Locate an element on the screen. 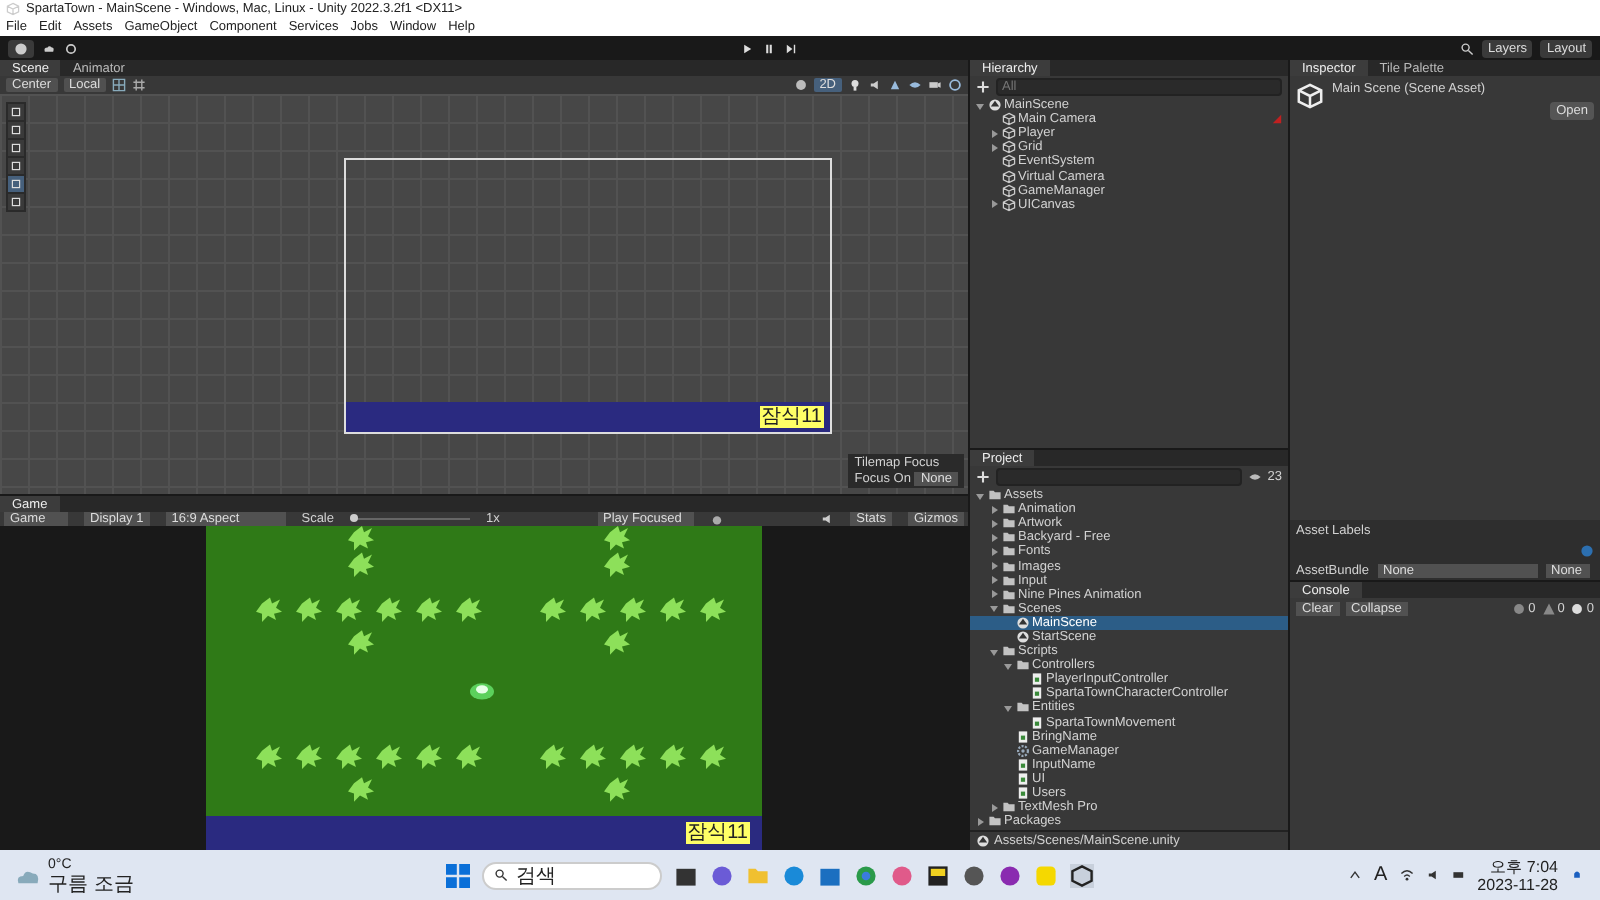 Image resolution: width=1600 pixels, height=900 pixels. gear-icon is located at coordinates (1023, 750).